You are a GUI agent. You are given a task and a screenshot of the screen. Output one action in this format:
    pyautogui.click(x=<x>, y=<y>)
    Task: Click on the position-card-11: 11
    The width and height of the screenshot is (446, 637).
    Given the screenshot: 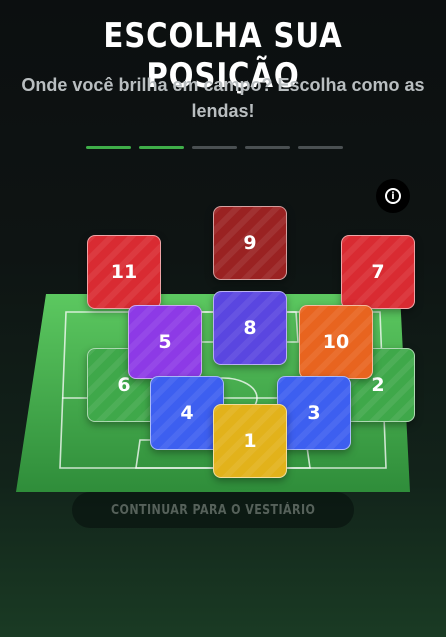 What is the action you would take?
    pyautogui.click(x=124, y=272)
    